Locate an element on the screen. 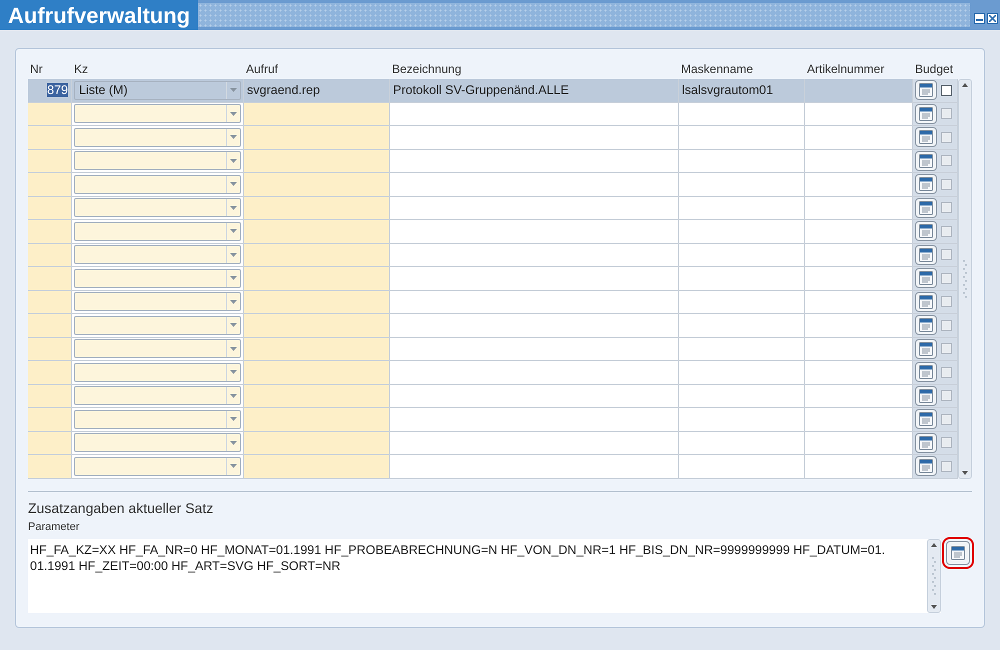  close-icon is located at coordinates (992, 18).